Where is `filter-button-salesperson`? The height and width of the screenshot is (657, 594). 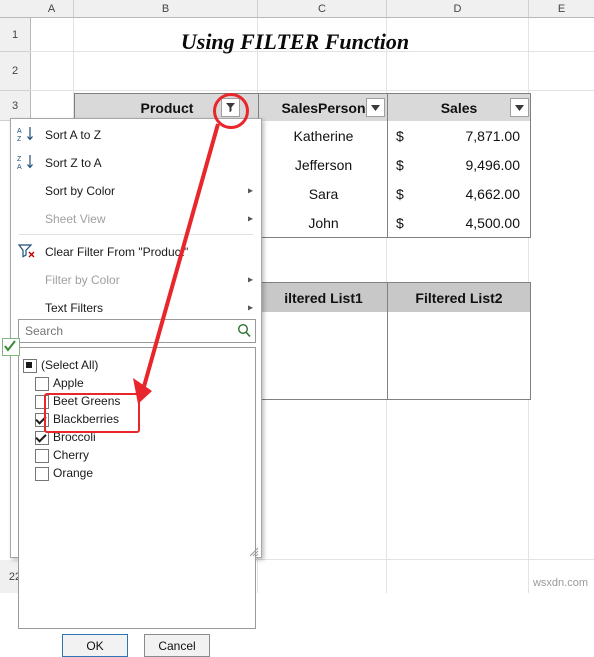
filter-button-salesperson is located at coordinates (375, 107).